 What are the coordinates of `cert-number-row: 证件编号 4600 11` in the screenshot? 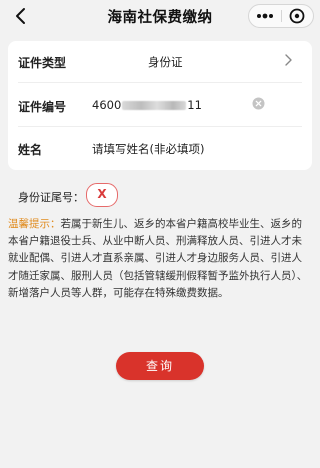 It's located at (160, 106).